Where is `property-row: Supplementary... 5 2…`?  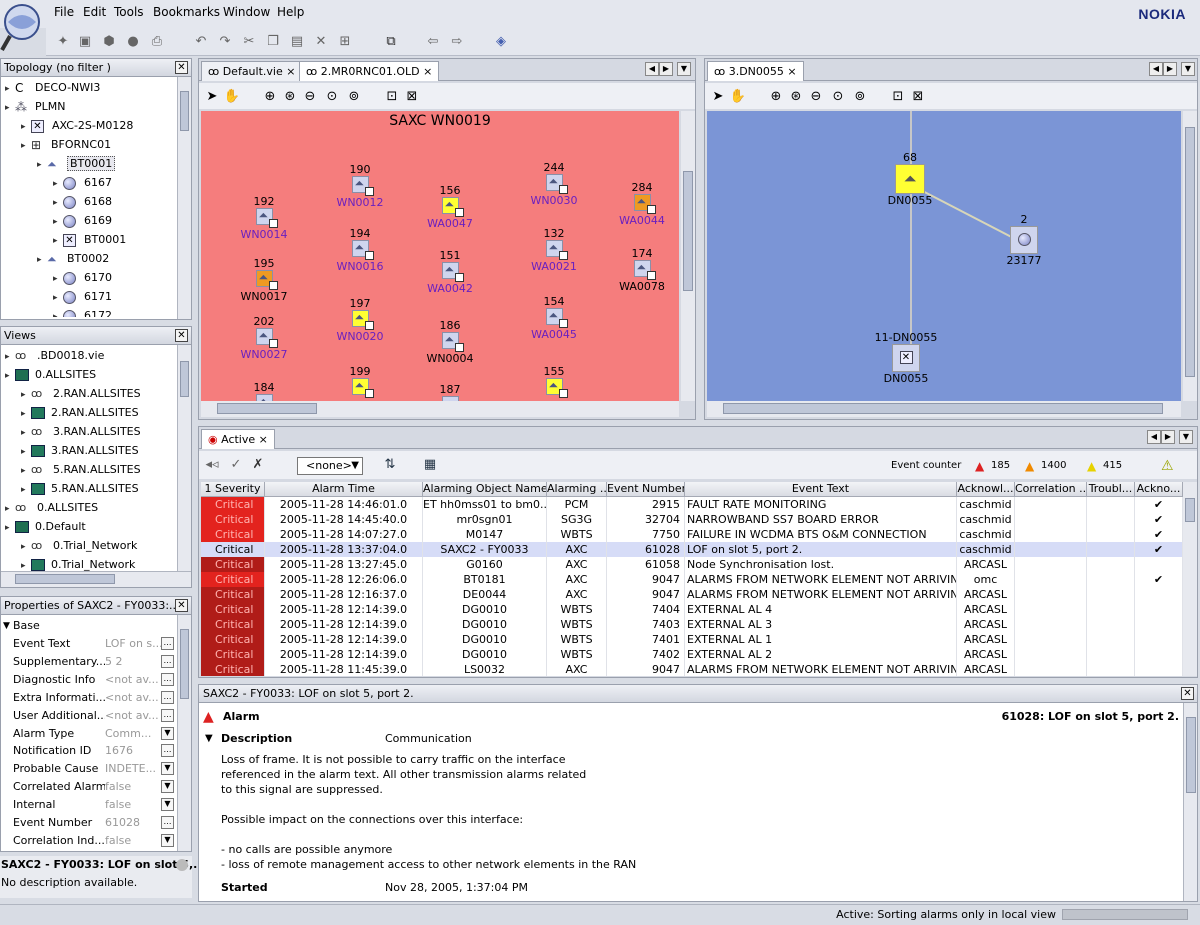
property-row: Supplementary... 5 2… is located at coordinates (89, 662).